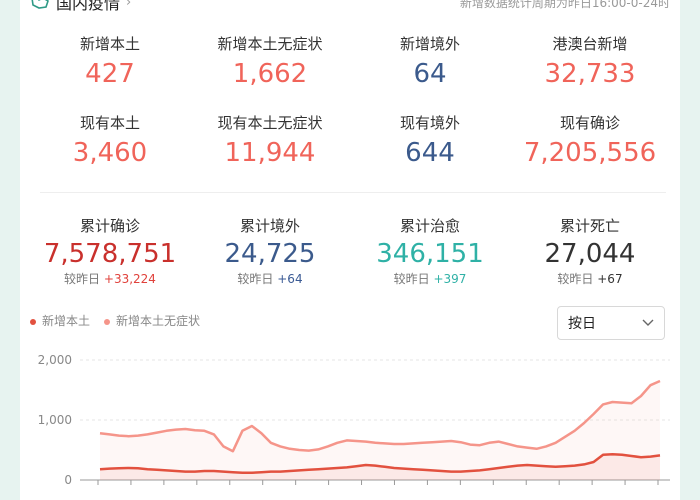 The width and height of the screenshot is (700, 500). I want to click on stat-label: 累计治愈, so click(429, 226).